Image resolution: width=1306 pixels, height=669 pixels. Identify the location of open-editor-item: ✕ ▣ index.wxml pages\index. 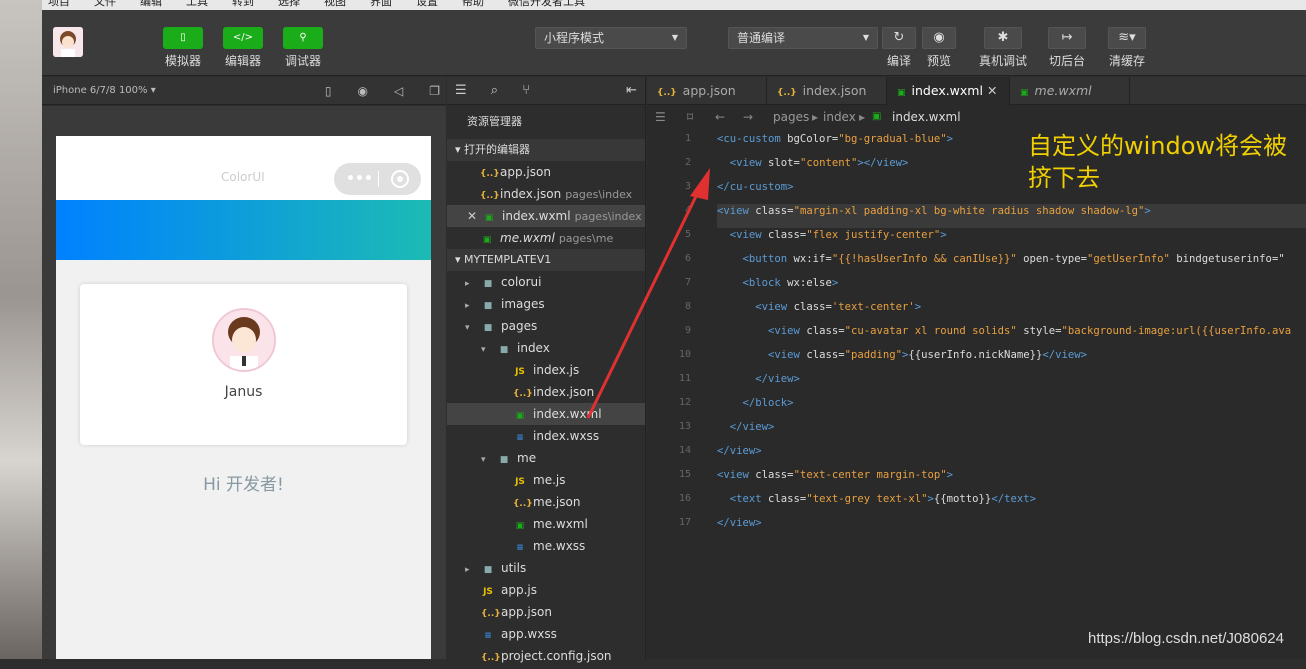
(546, 216).